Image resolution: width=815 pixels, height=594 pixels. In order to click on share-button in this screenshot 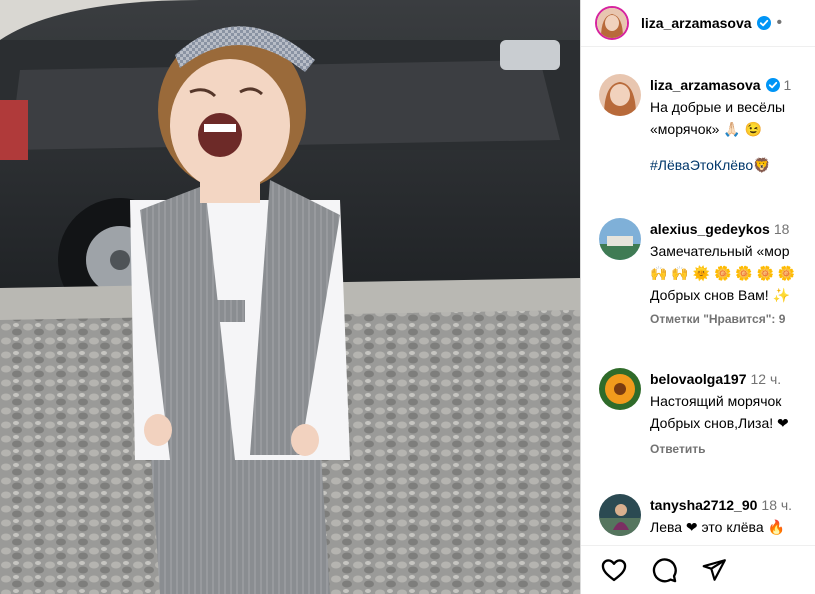, I will do `click(714, 570)`.